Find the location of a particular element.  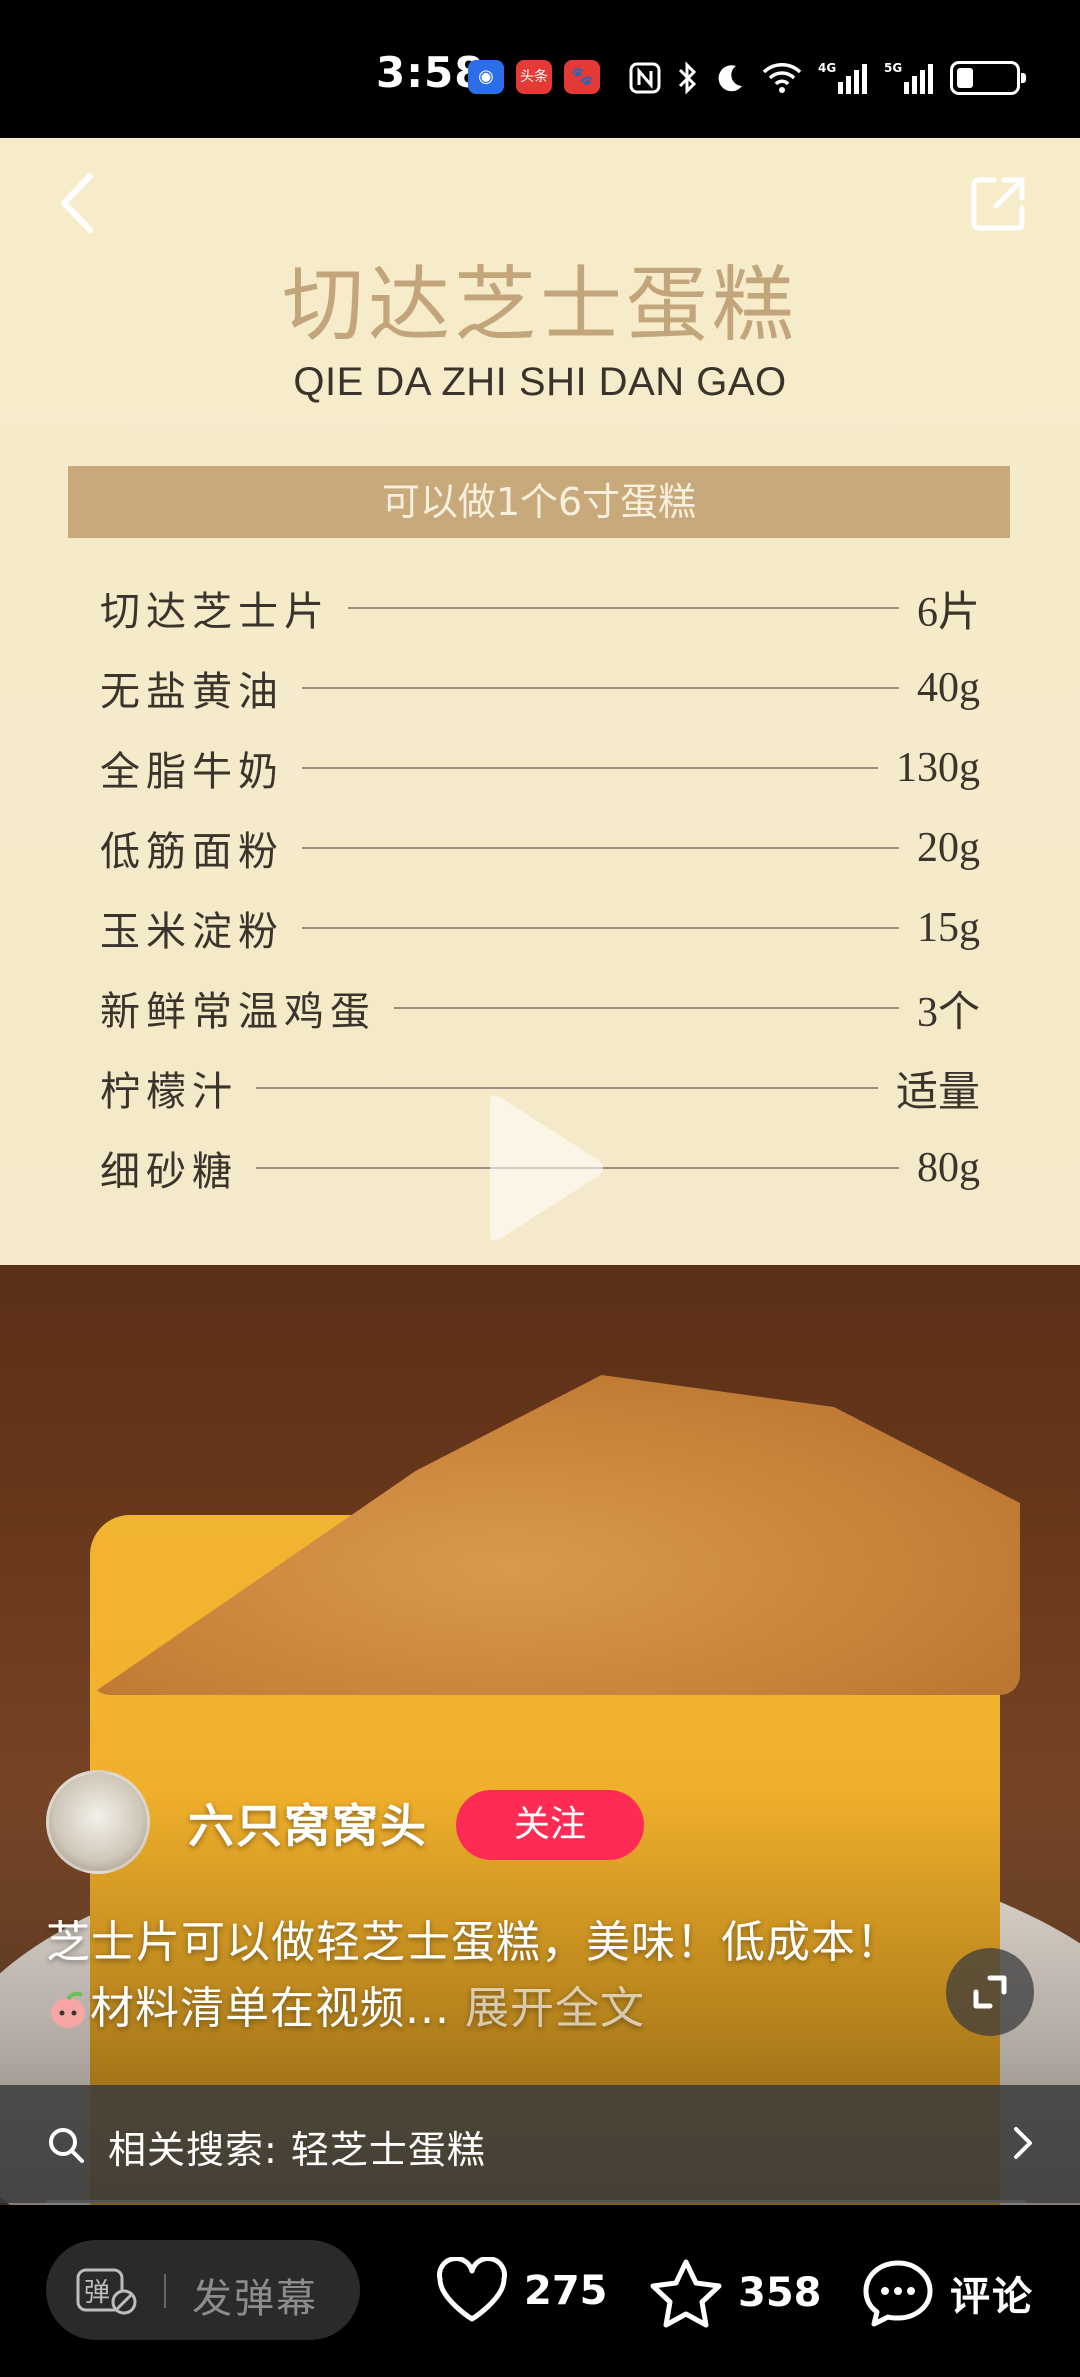

ingredient-name: 无盐黄油 is located at coordinates (192, 692).